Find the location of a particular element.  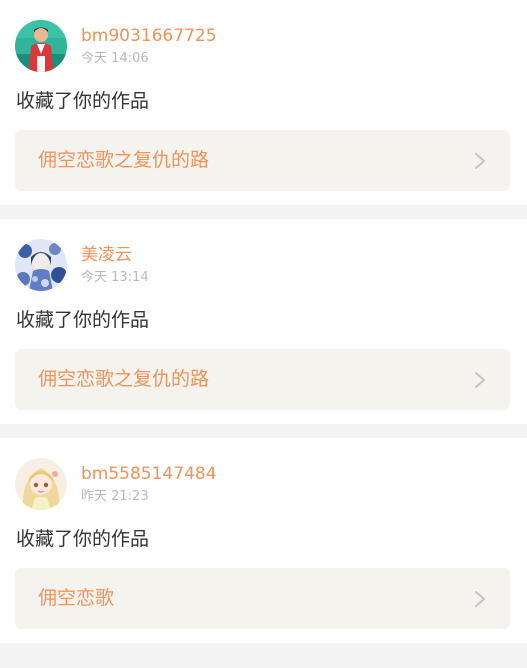

username: 美凌云 is located at coordinates (106, 255).